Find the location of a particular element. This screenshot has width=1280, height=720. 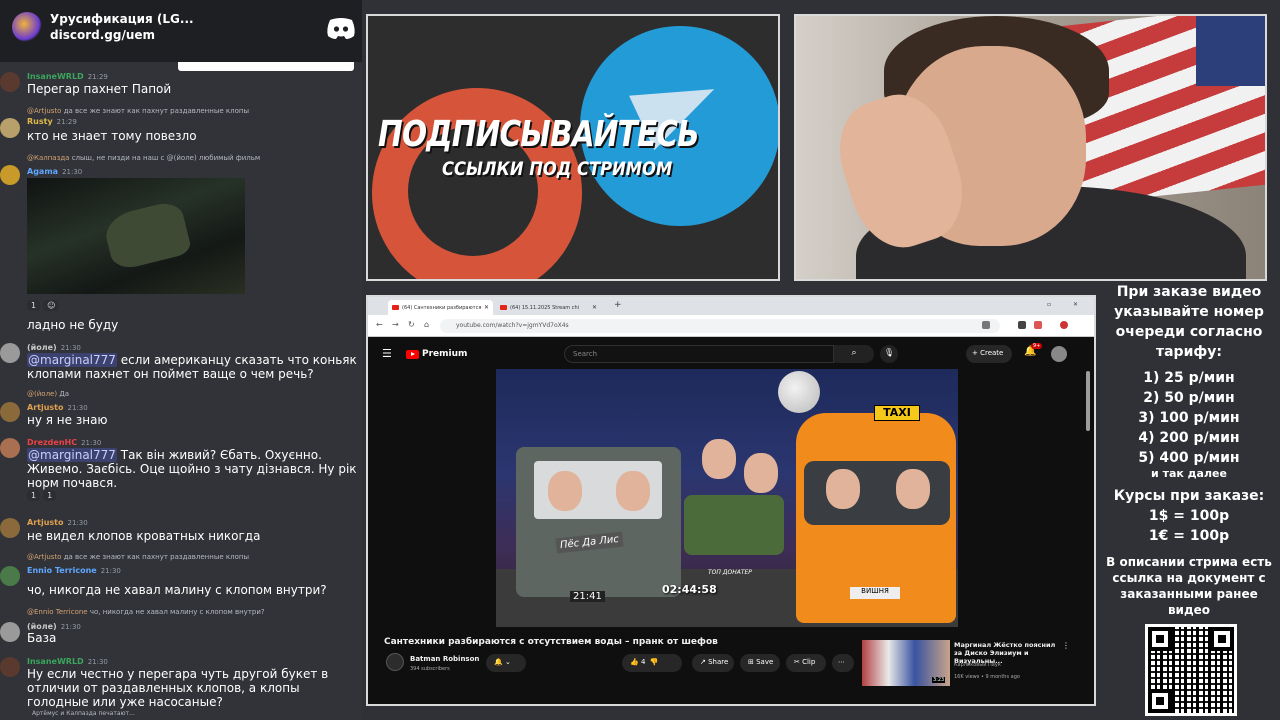

widget-bar is located at coordinates (266, 66).